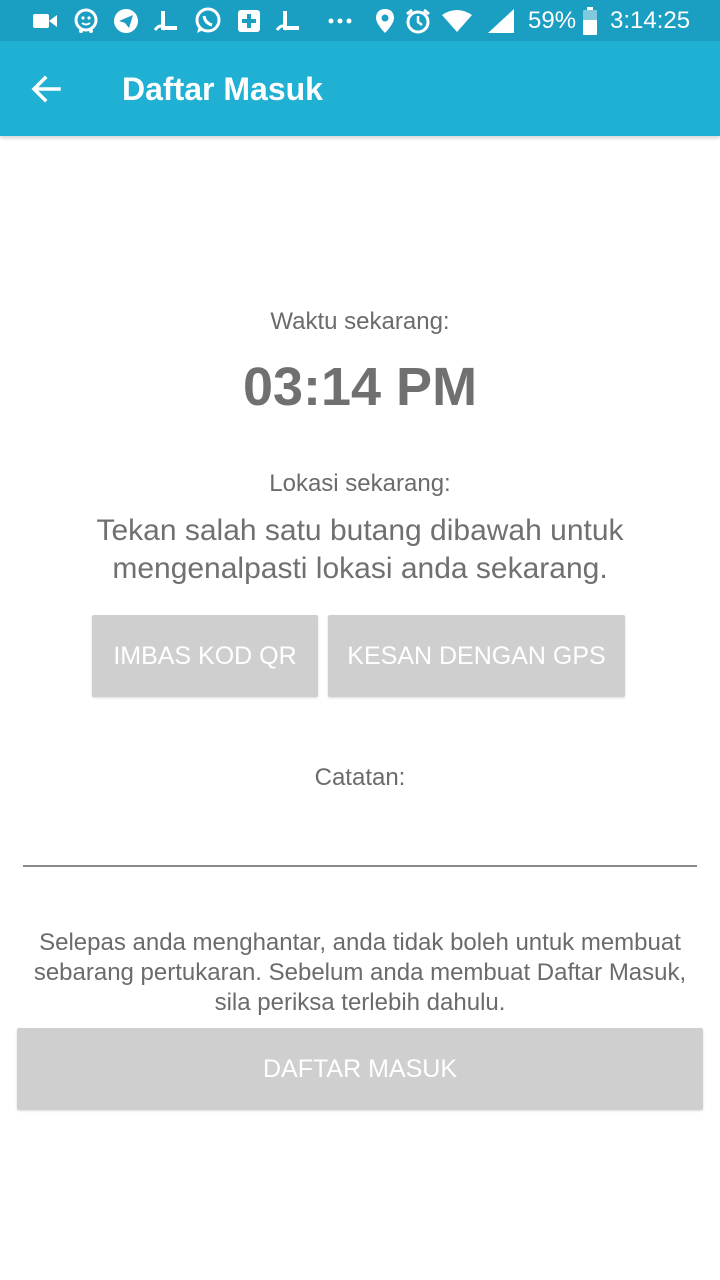  Describe the element at coordinates (360, 837) in the screenshot. I see `note-input` at that location.